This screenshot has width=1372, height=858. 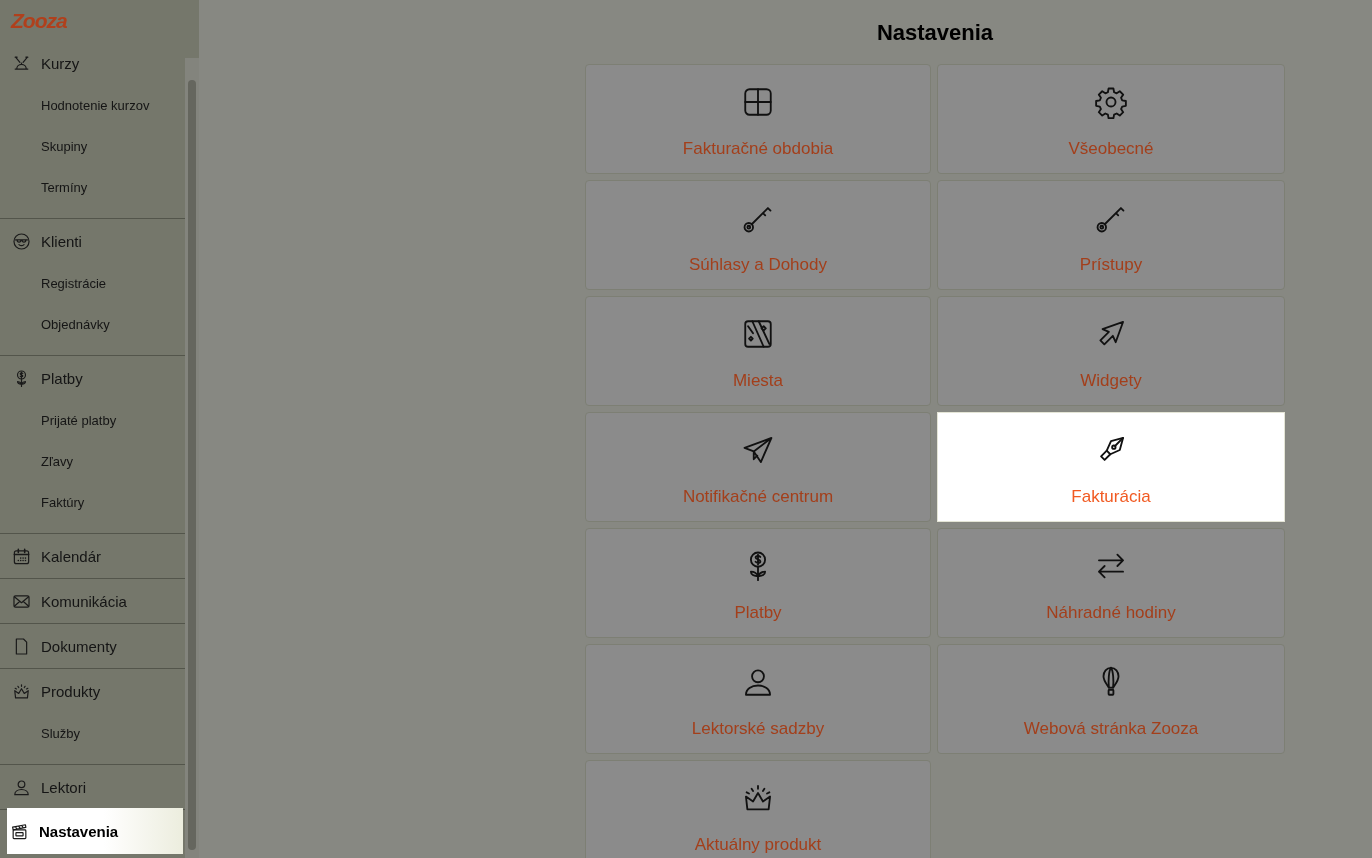 What do you see at coordinates (935, 33) in the screenshot?
I see `page-title: Nastavenia` at bounding box center [935, 33].